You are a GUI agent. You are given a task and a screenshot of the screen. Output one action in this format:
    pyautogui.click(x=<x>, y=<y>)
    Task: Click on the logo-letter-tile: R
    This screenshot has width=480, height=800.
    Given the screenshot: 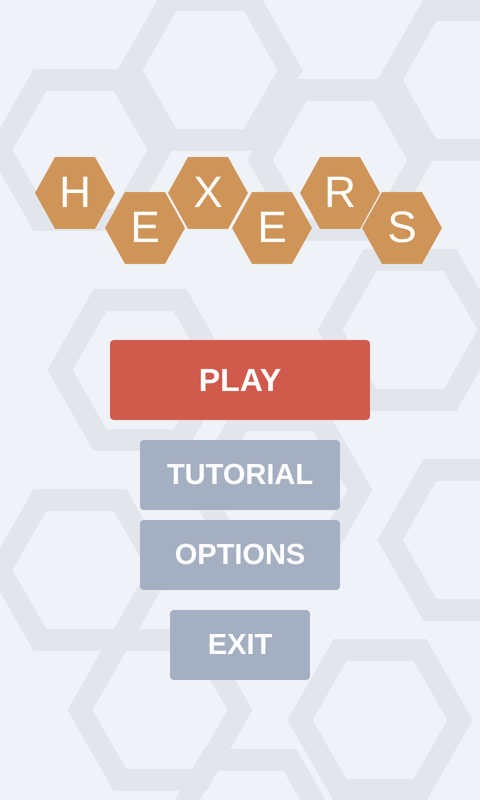 What is the action you would take?
    pyautogui.click(x=340, y=193)
    